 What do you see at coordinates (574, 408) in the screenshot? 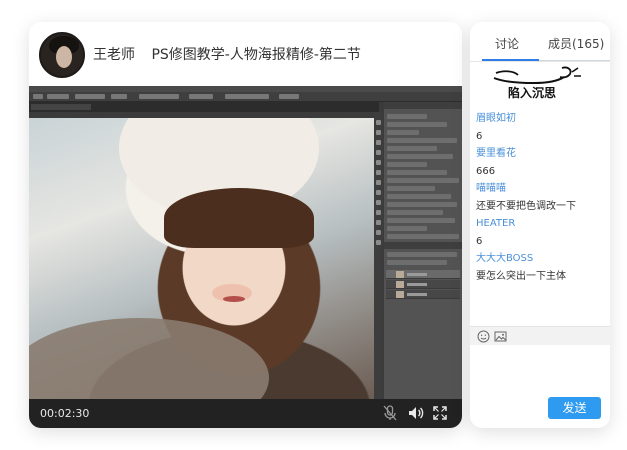
I see `send-button: 发送` at bounding box center [574, 408].